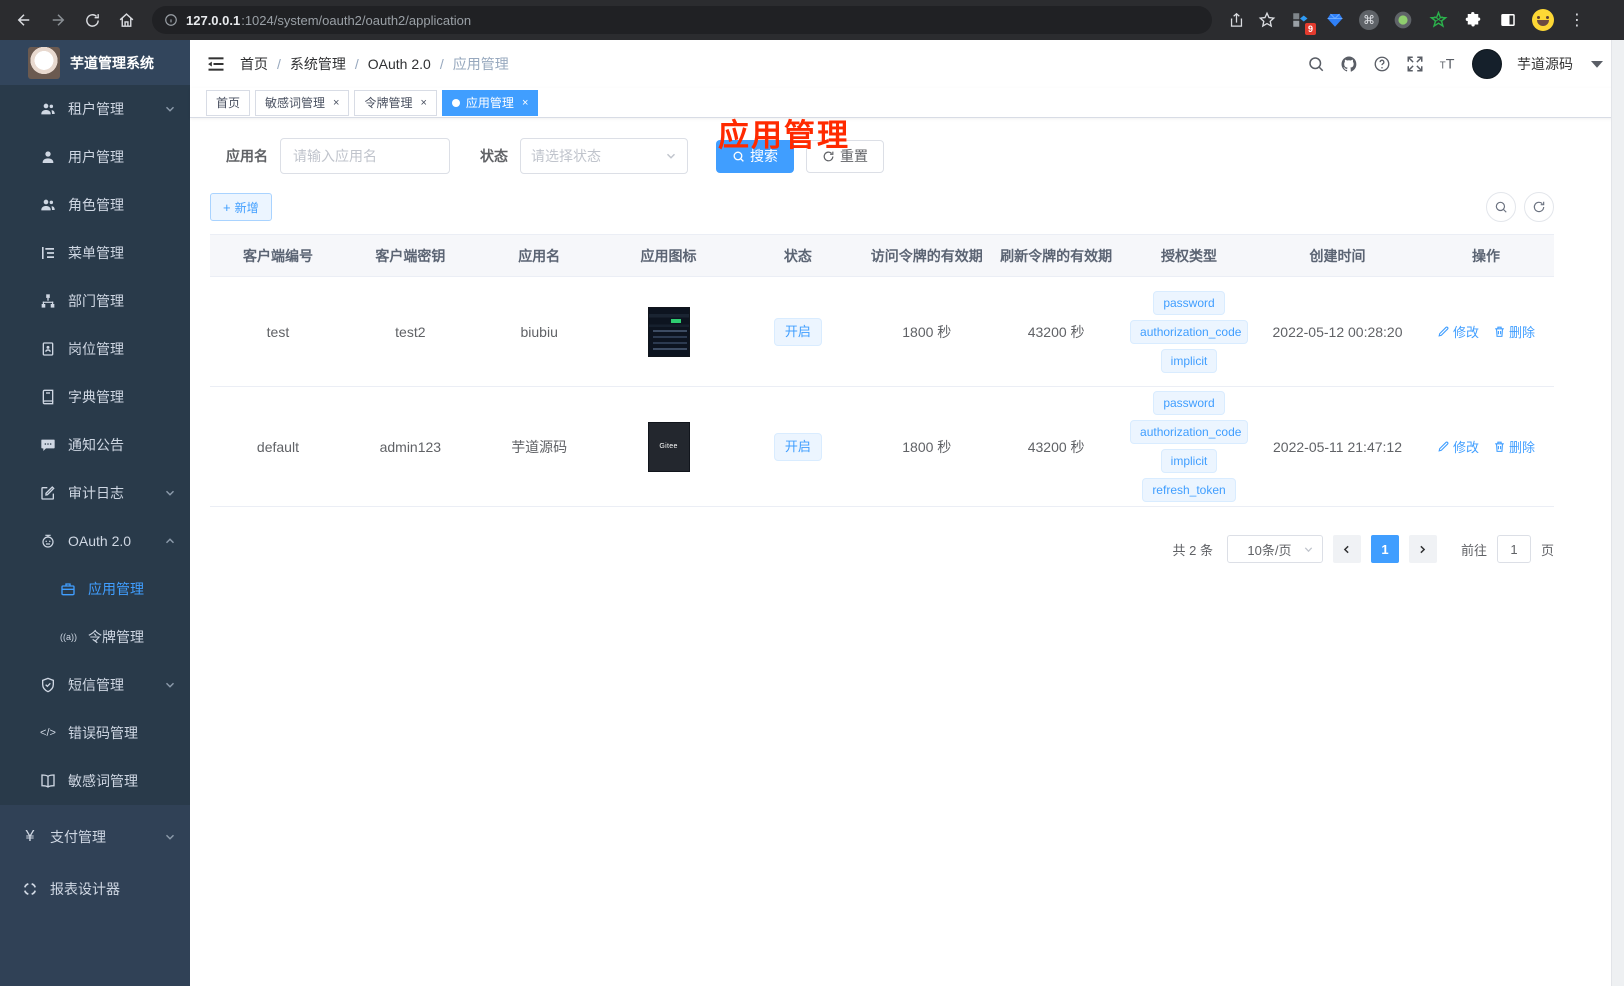 This screenshot has width=1624, height=986. Describe the element at coordinates (1335, 20) in the screenshot. I see `extension-gem-icon` at that location.